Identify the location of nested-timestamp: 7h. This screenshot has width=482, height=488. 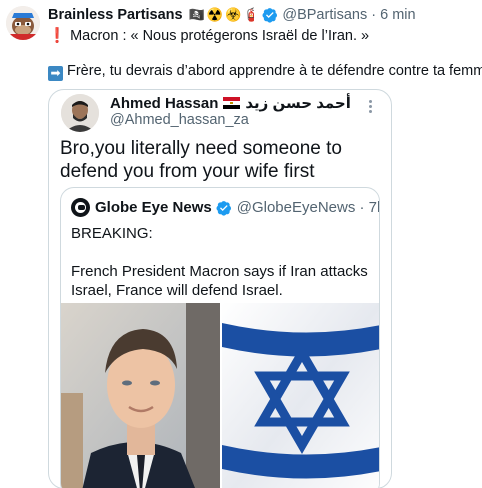
(374, 207).